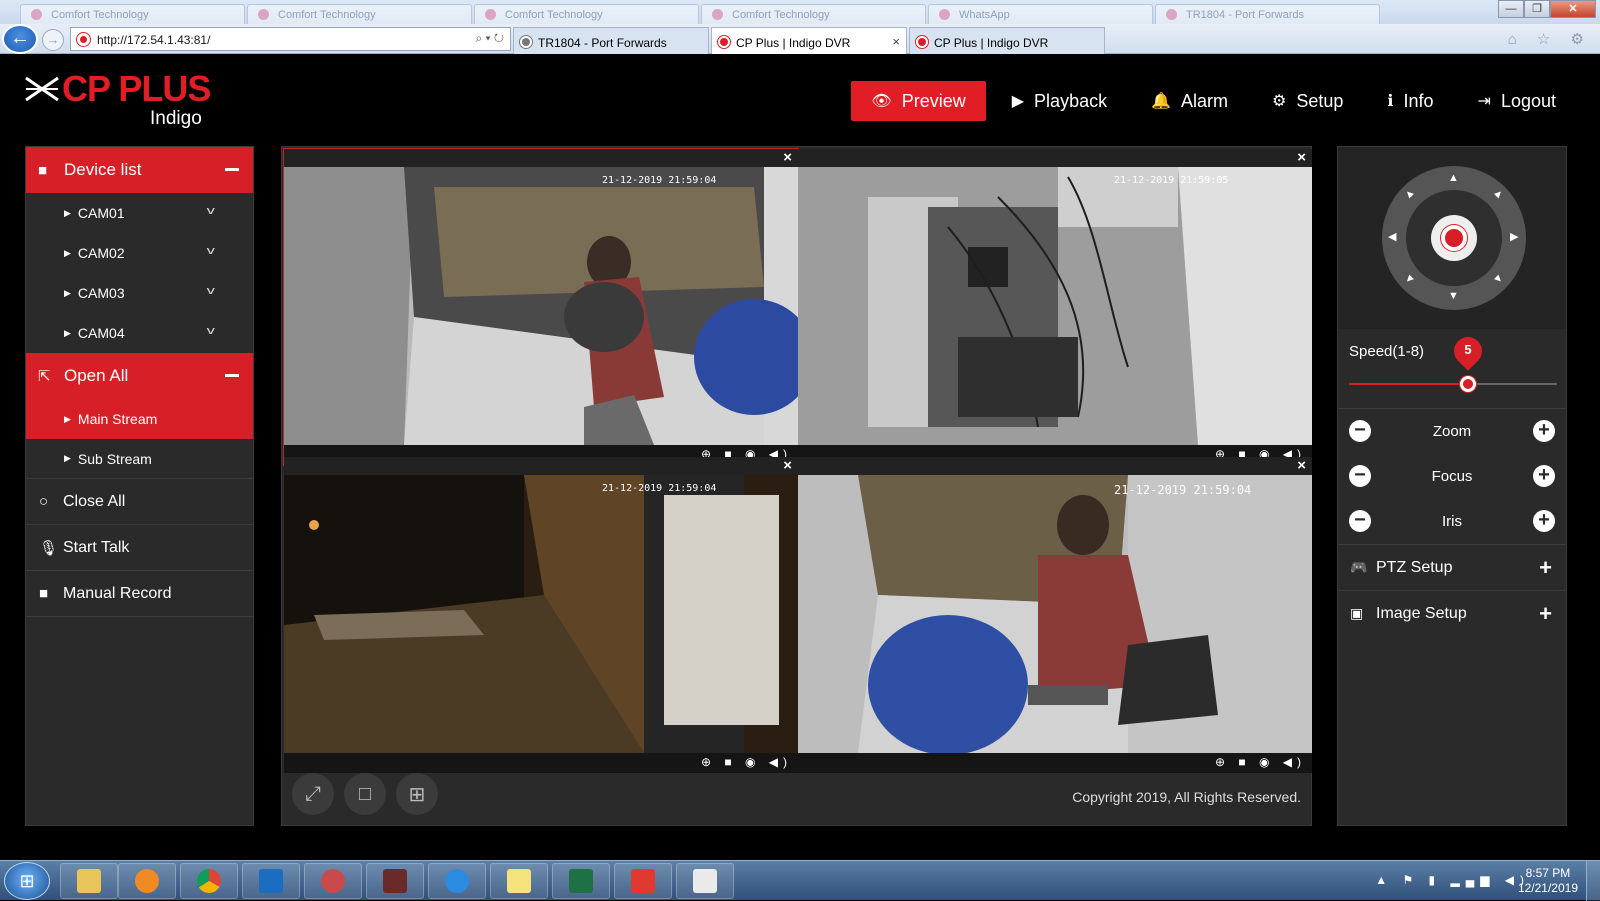  What do you see at coordinates (271, 881) in the screenshot?
I see `taskbar-outlook` at bounding box center [271, 881].